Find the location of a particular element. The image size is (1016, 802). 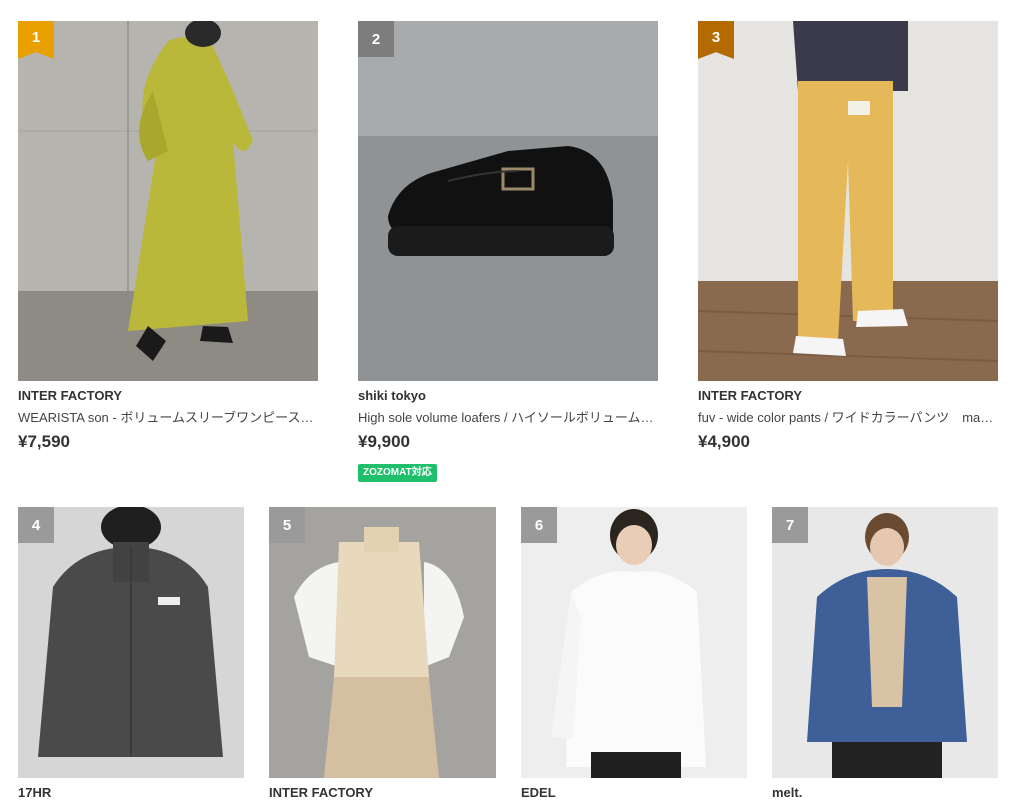

product-image-1: 1 is located at coordinates (168, 201).